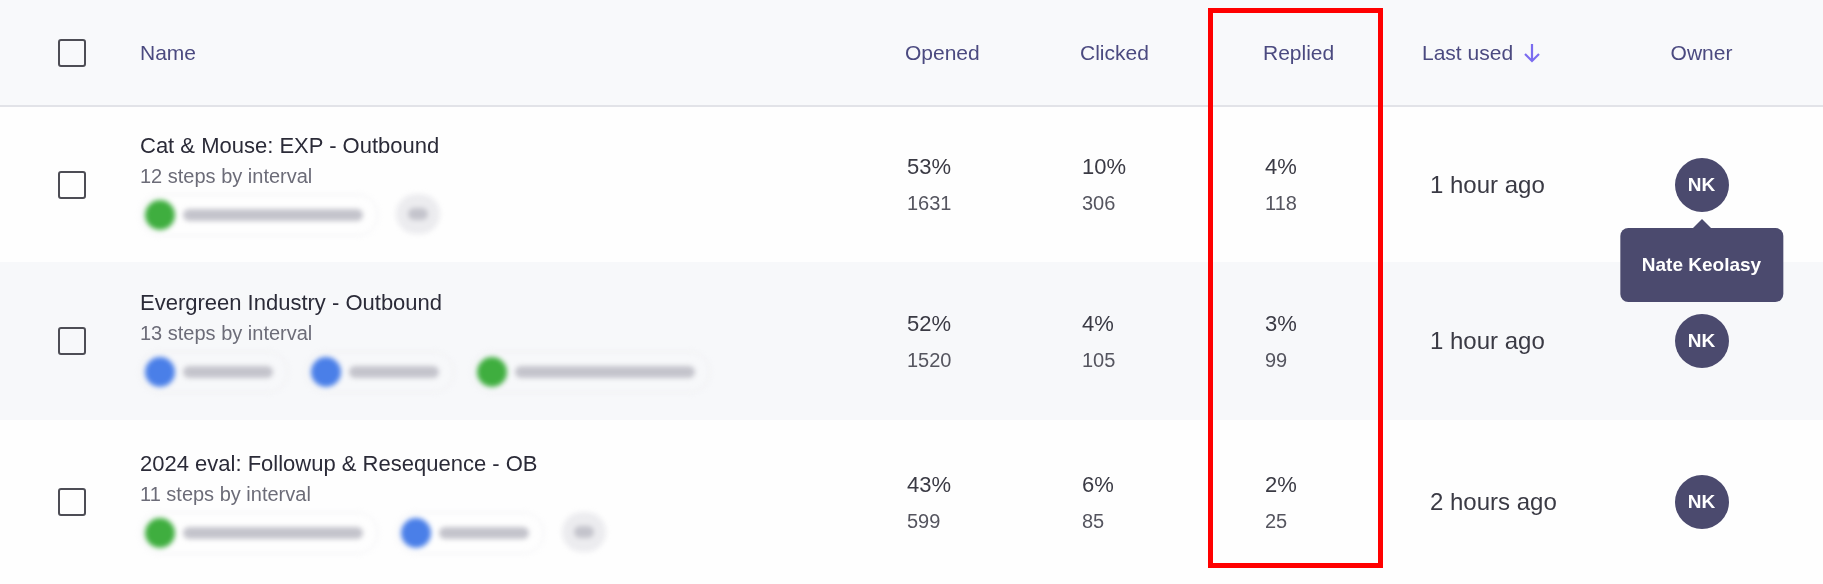 The width and height of the screenshot is (1823, 584). Describe the element at coordinates (1701, 264) in the screenshot. I see `owner-tooltip: Nate Keolasy` at that location.